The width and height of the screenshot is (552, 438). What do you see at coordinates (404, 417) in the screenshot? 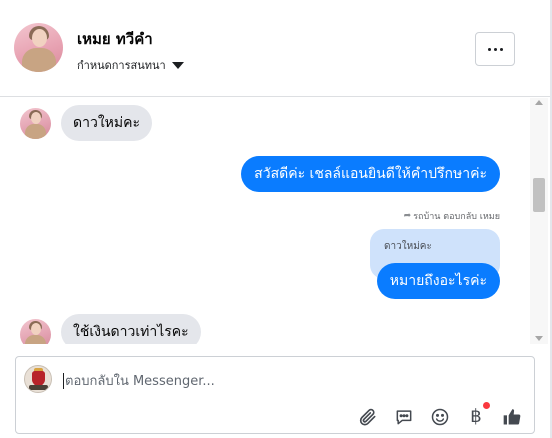
I see `chat-bubble-icon` at bounding box center [404, 417].